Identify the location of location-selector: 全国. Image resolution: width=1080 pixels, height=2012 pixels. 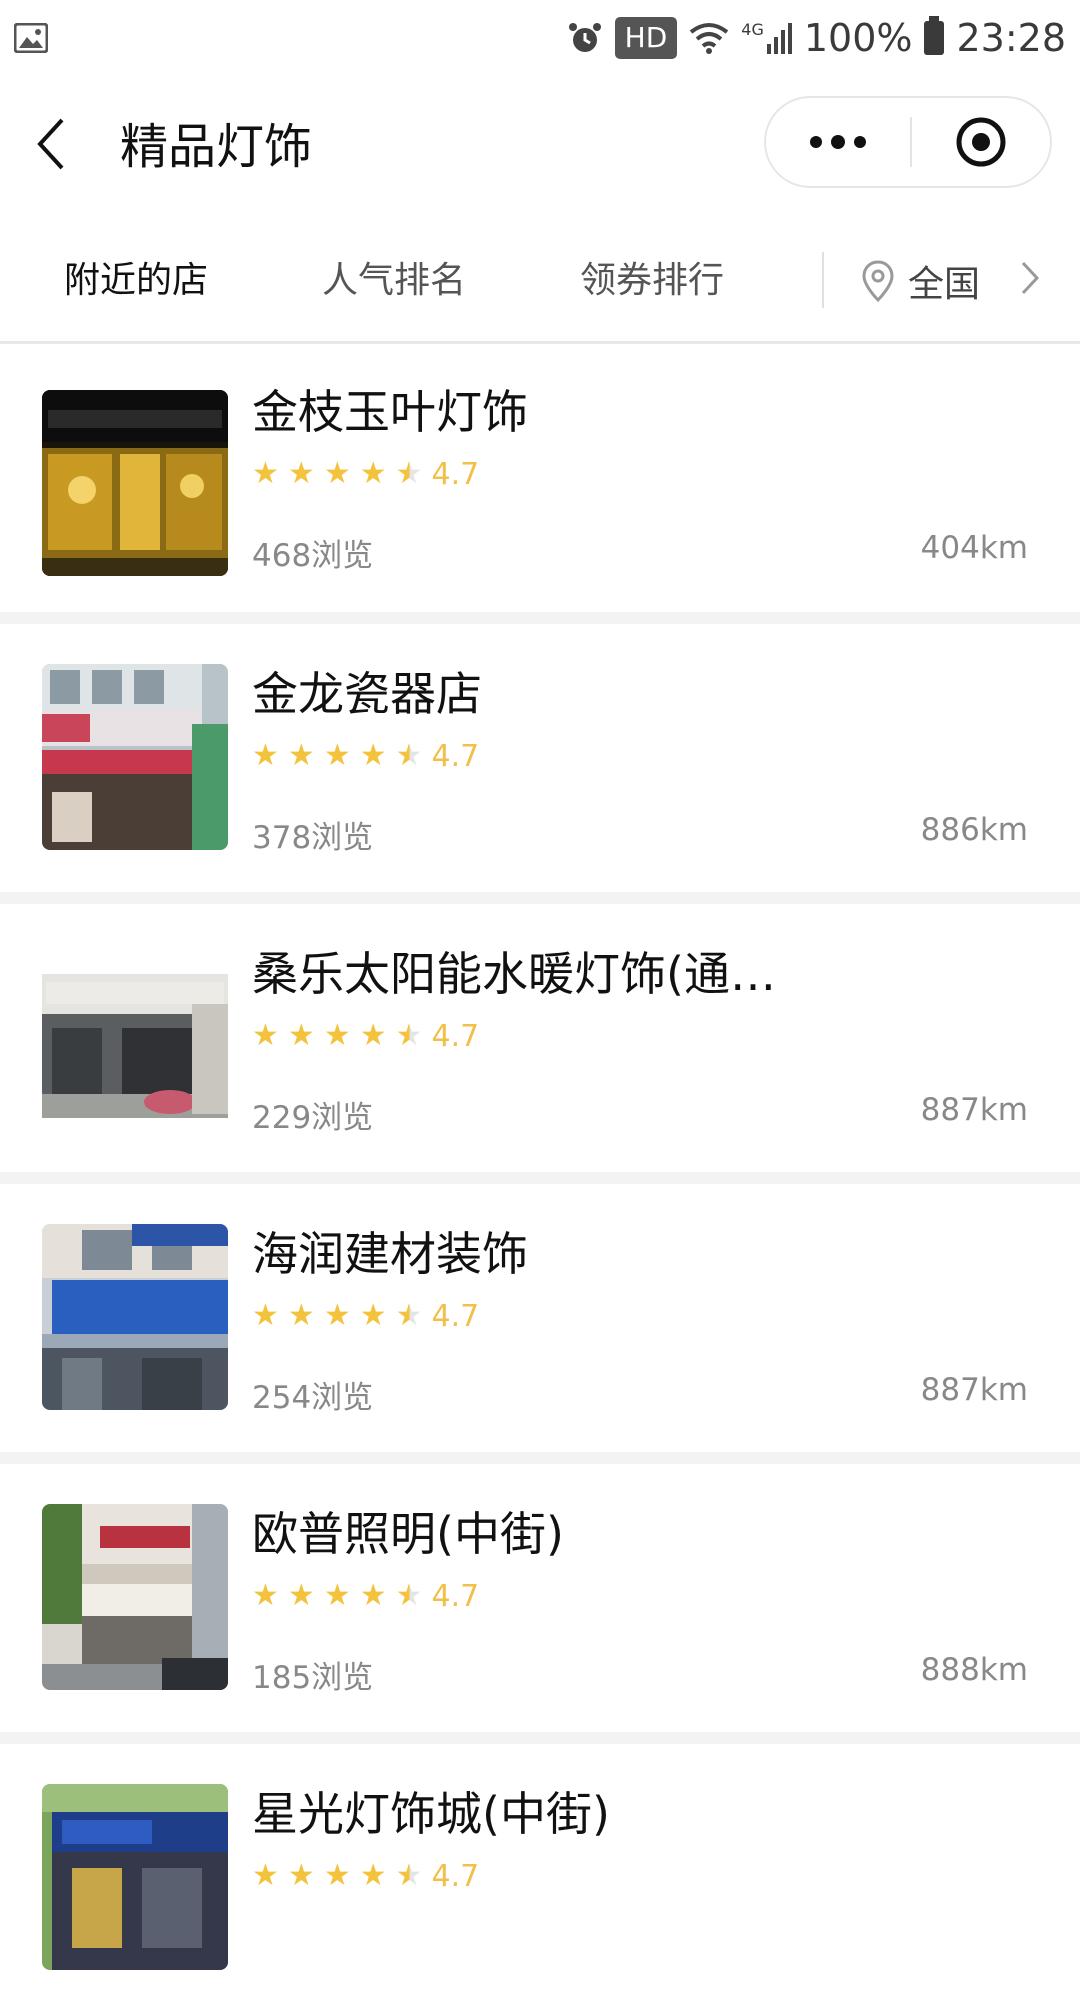
(921, 281).